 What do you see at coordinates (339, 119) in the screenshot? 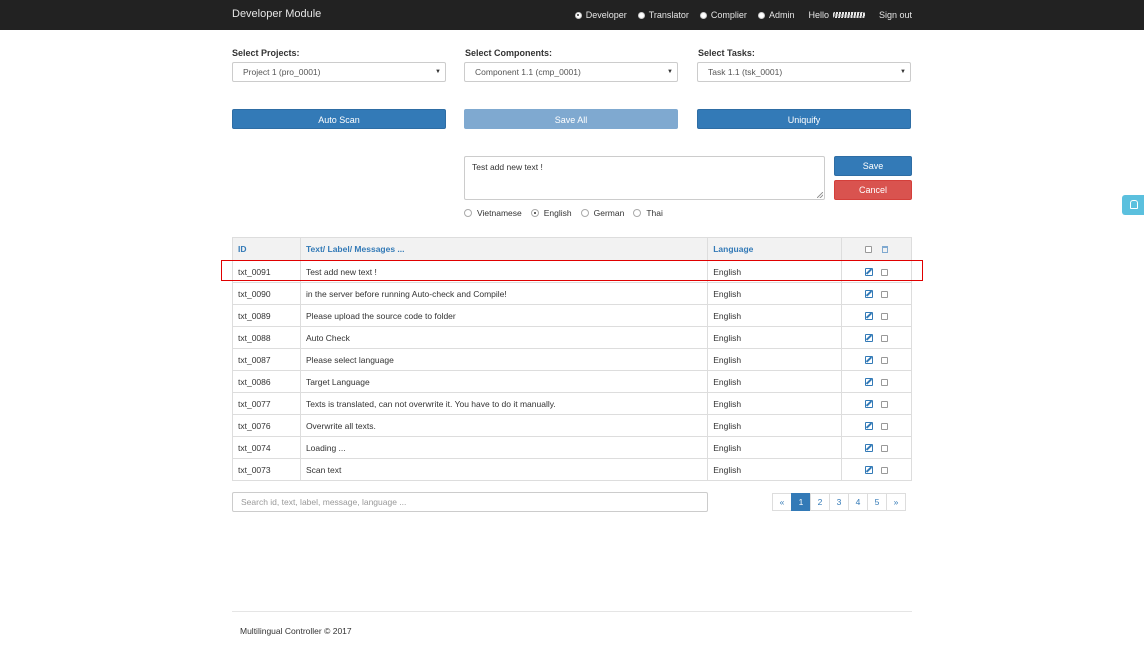
I see `auto-scan-button: Auto Scan` at bounding box center [339, 119].